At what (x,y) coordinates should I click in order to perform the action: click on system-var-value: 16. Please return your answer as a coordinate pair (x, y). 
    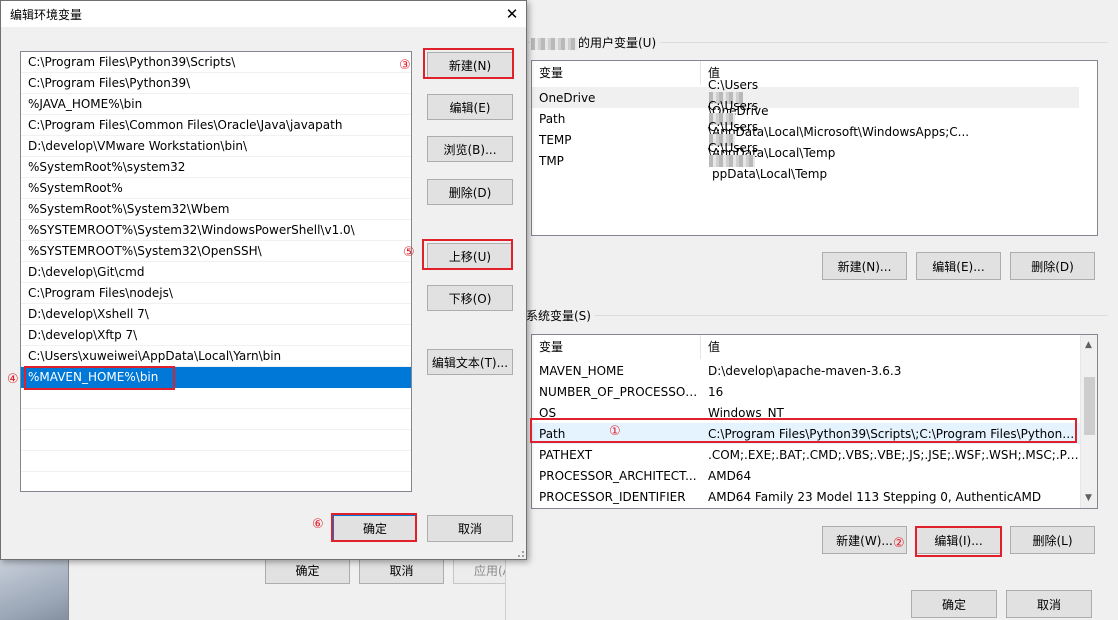
    Looking at the image, I should click on (716, 391).